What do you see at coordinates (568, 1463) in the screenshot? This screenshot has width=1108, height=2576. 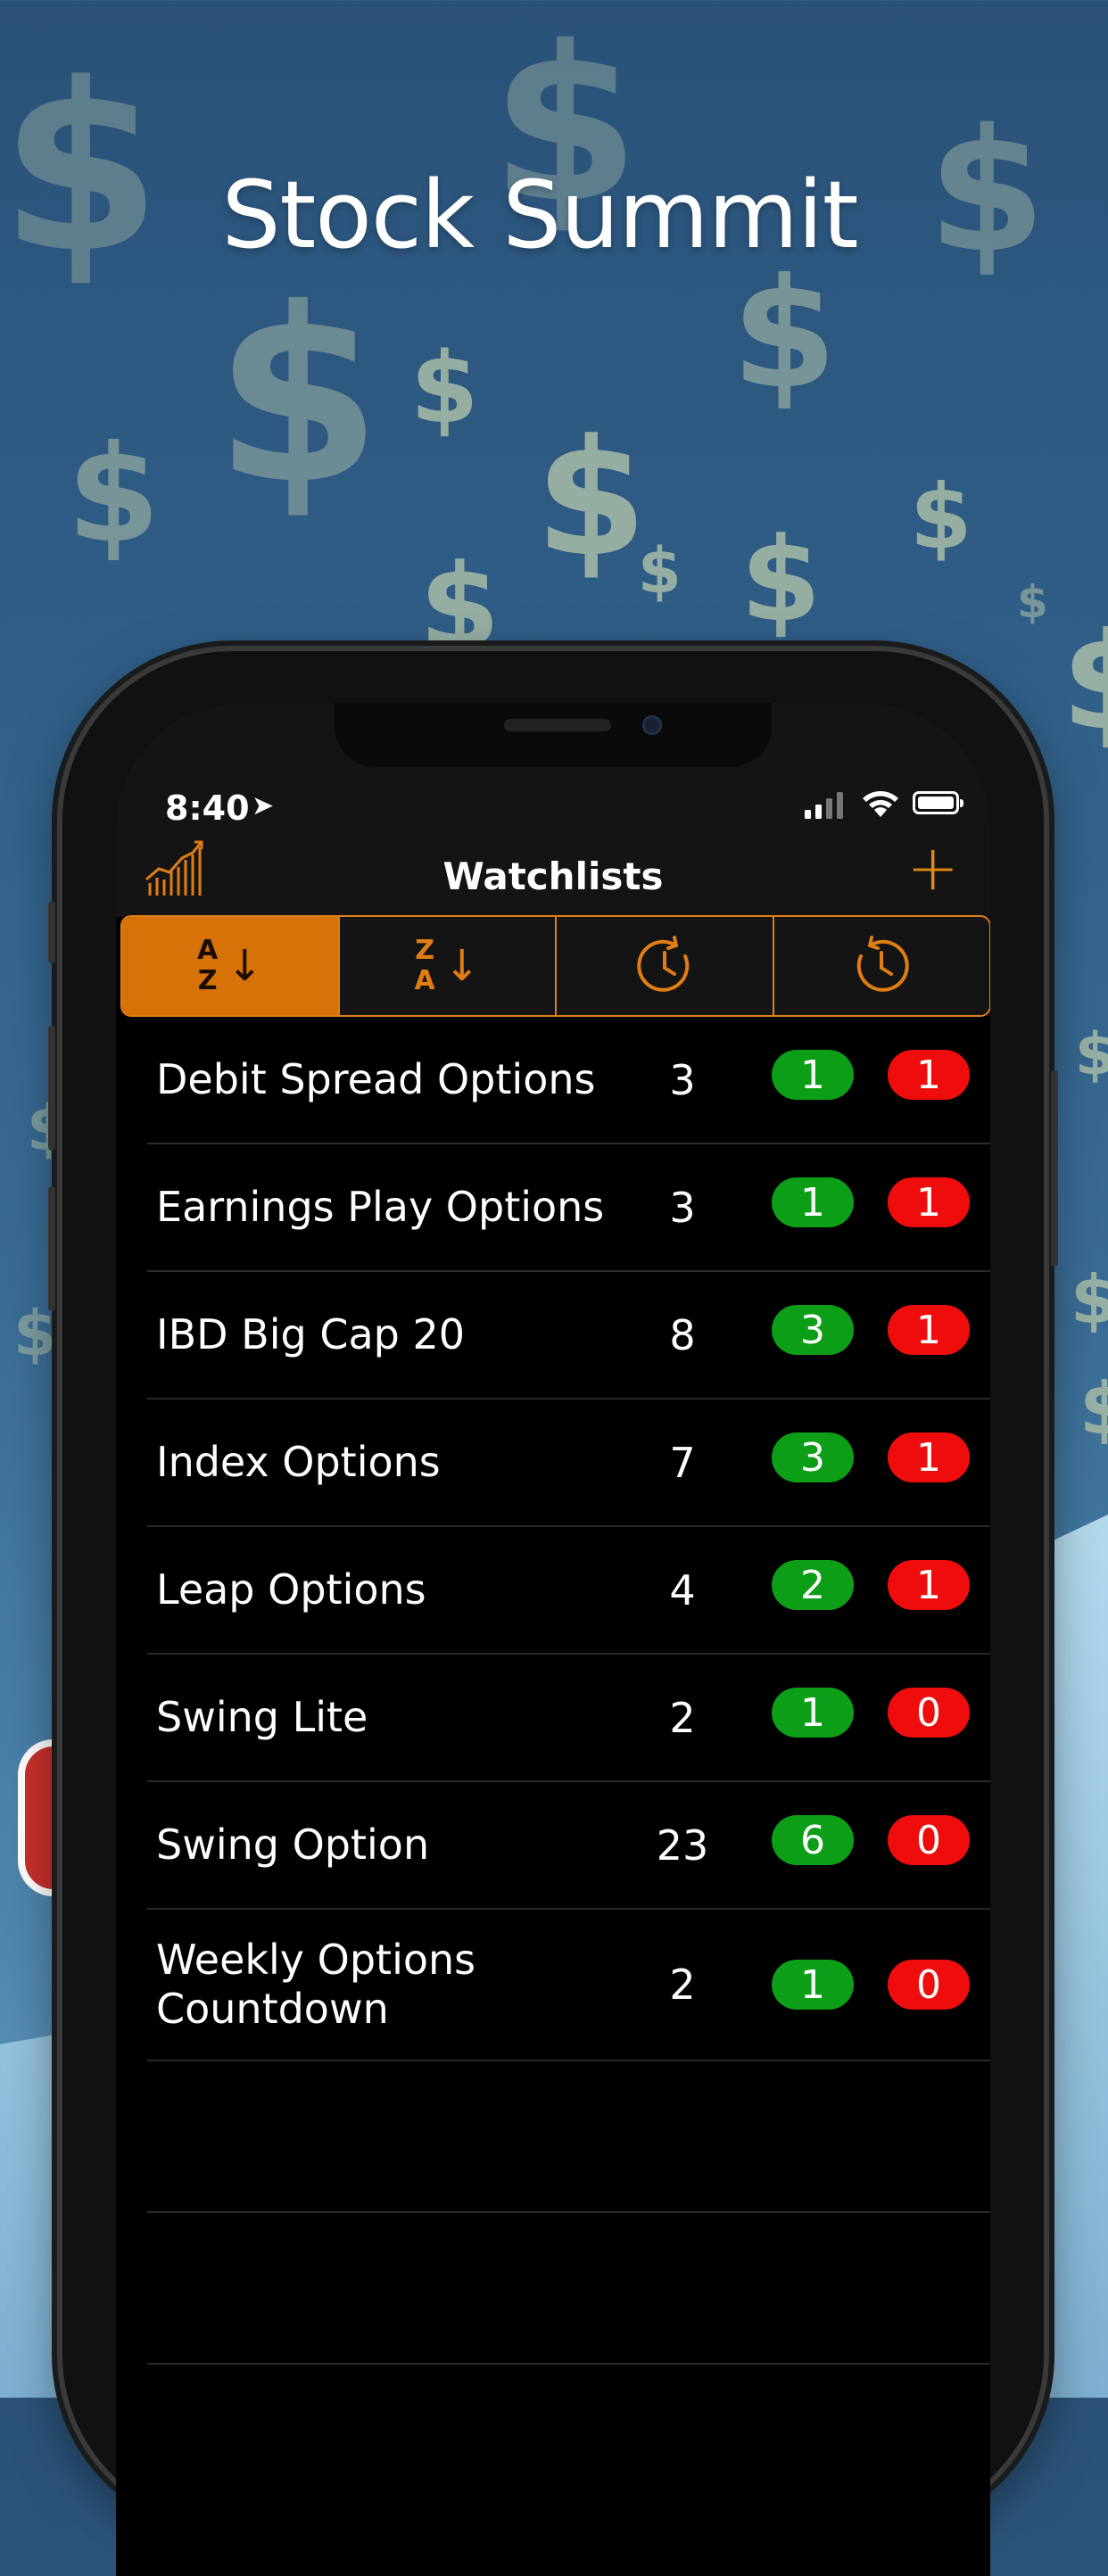 I see `watchlist-row: Index Options 7 3 1` at bounding box center [568, 1463].